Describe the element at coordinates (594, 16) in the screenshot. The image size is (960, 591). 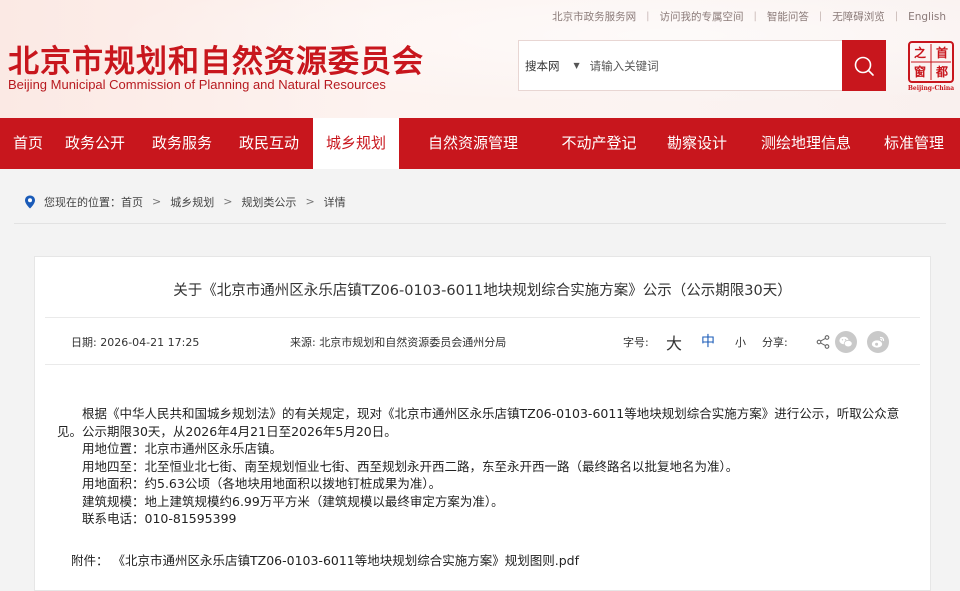
I see `top-link-gov-service: 北京市政务服务网` at that location.